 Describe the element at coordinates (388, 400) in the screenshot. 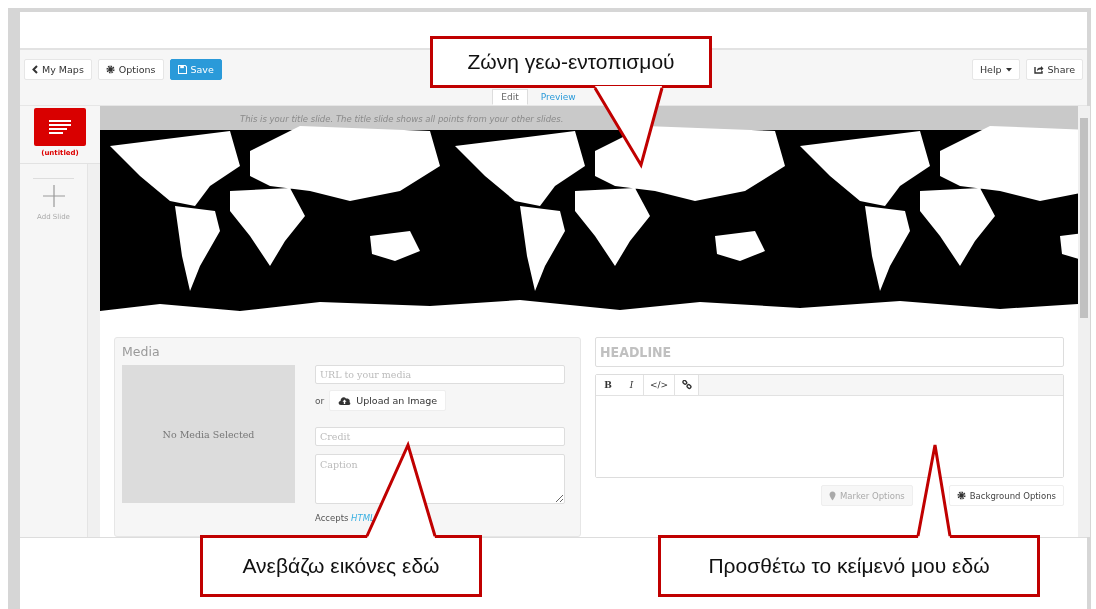

I see `upload-button: Upload an Image` at that location.